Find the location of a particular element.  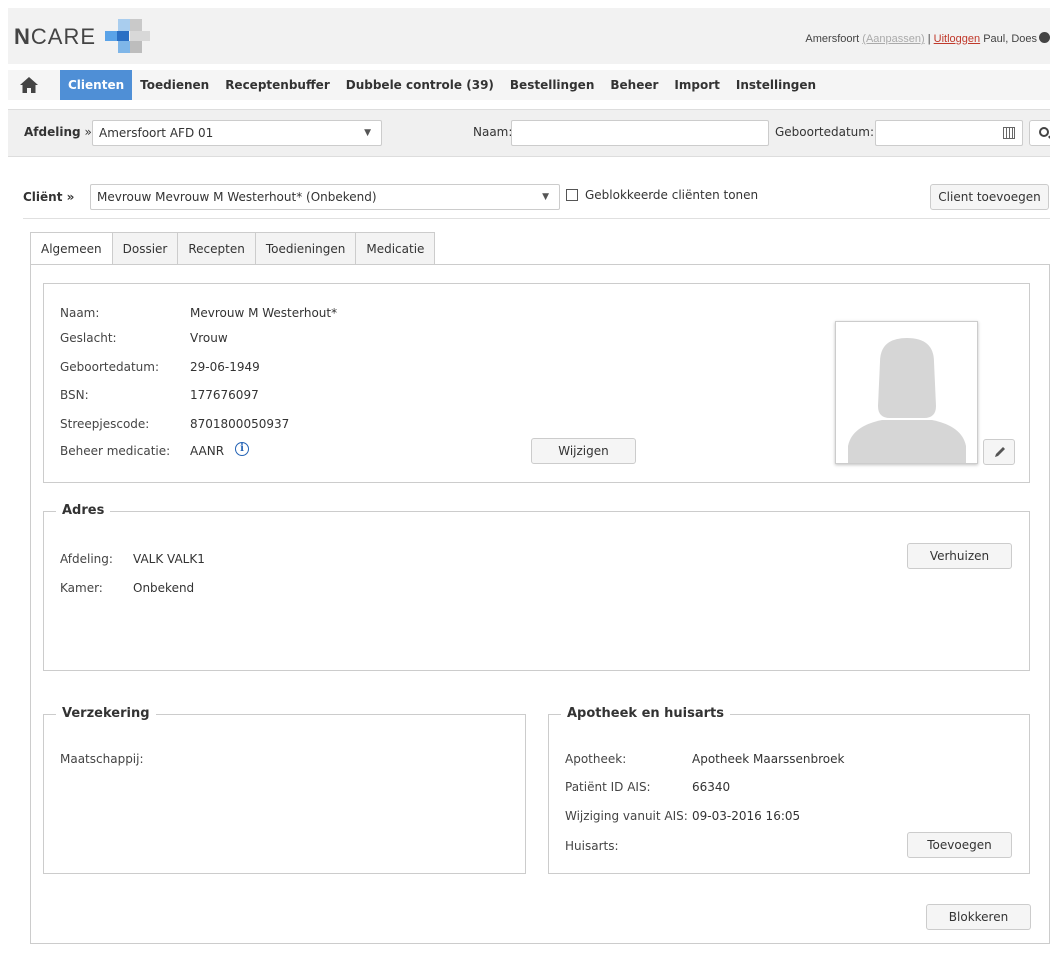

blocked-clients-label: Geblokkeerde cliënten tonen is located at coordinates (672, 195).